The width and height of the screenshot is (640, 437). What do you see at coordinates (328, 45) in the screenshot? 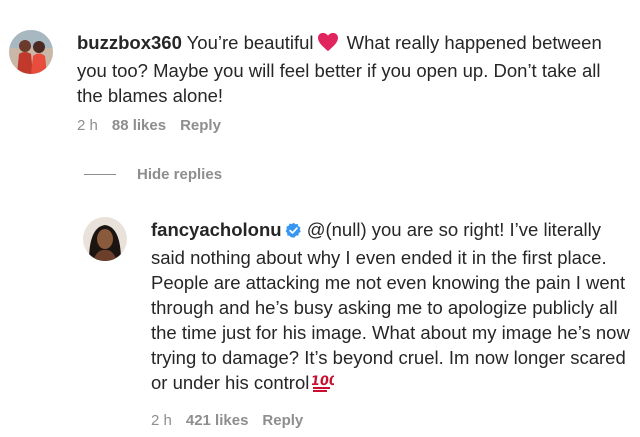
I see `red-heart-icon` at bounding box center [328, 45].